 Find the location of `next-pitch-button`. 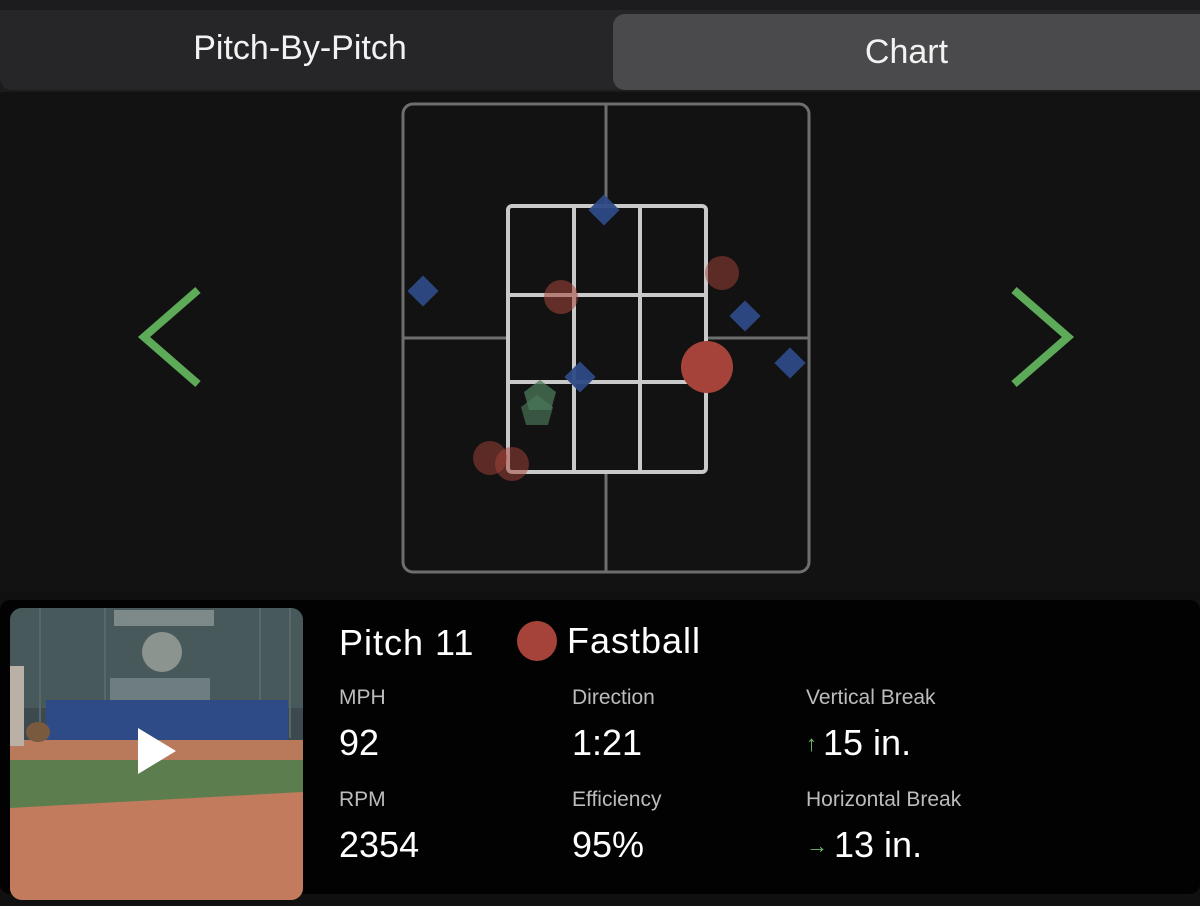

next-pitch-button is located at coordinates (1040, 337).